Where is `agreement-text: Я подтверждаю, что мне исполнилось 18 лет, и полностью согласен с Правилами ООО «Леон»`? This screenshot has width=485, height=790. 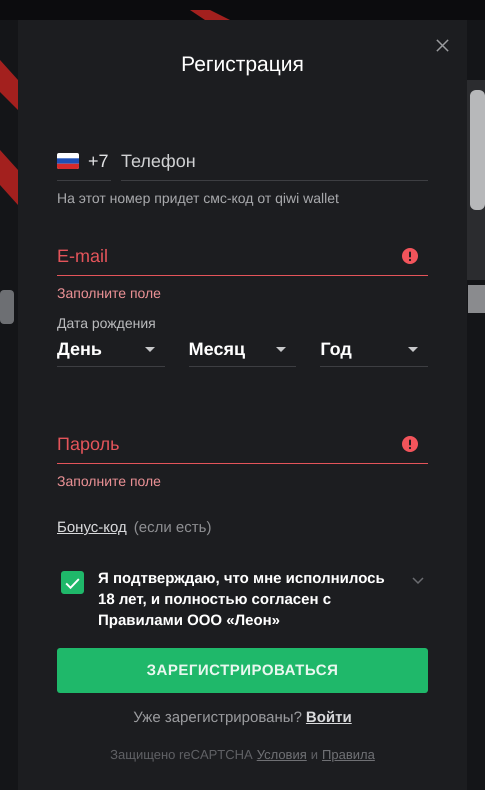 agreement-text: Я подтверждаю, что мне исполнилось 18 лет, и полностью согласен с Правилами ООО «Леон» is located at coordinates (242, 600).